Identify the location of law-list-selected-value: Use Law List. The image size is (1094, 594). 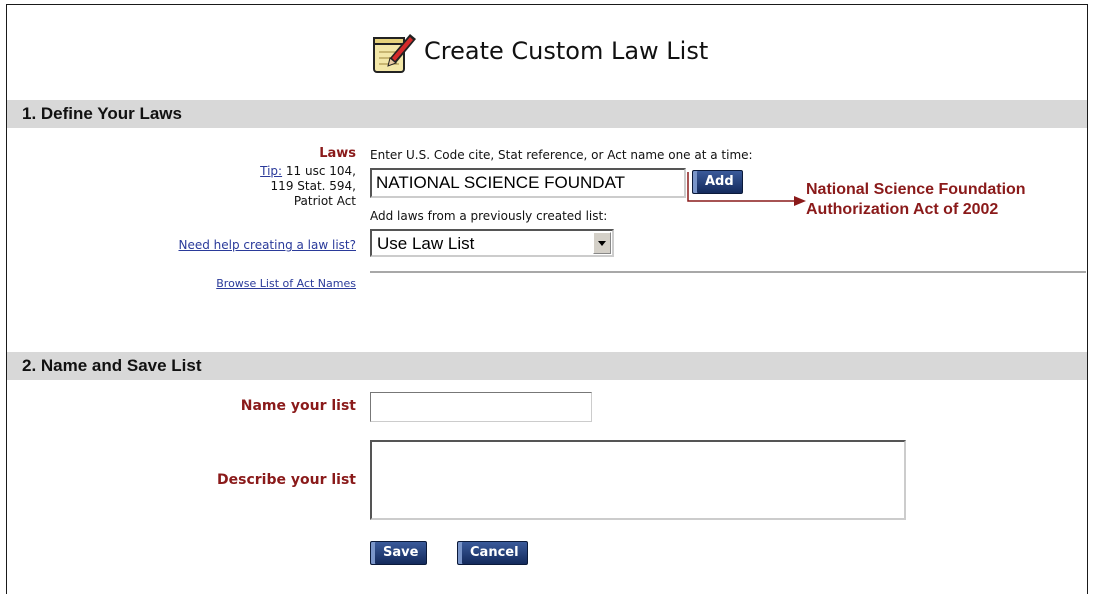
(426, 243).